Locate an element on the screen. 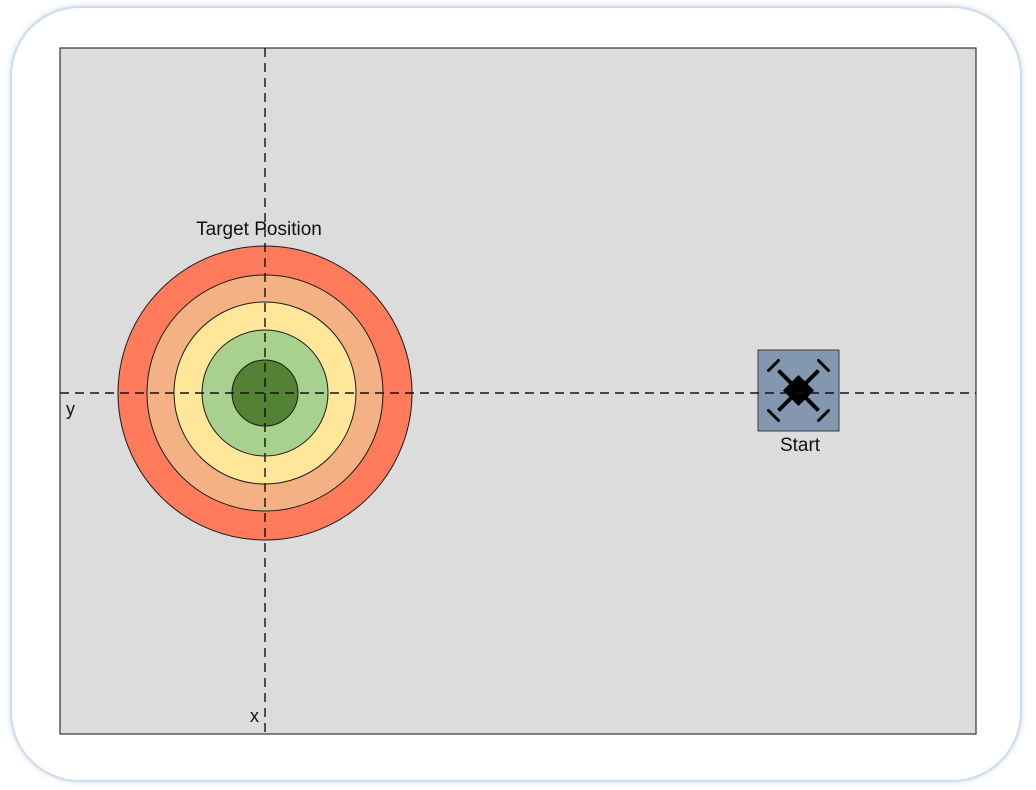 This screenshot has height=790, width=1036. start-label: Start is located at coordinates (800, 445).